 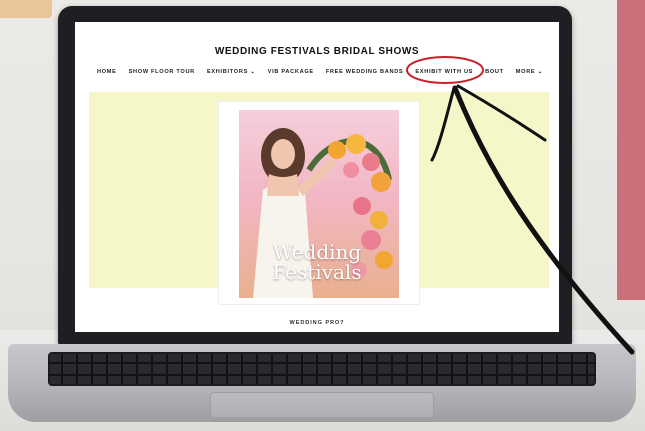 I want to click on nav-exhibit-with-us: EXHIBIT WITH US, so click(x=444, y=72).